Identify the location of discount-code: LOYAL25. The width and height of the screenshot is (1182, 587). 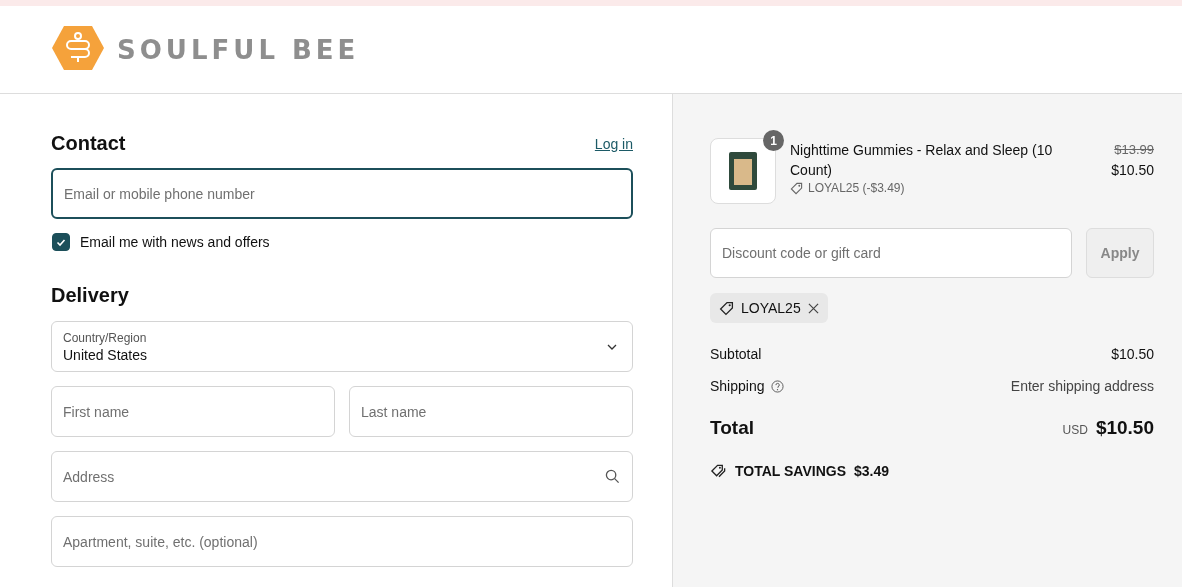
(771, 308).